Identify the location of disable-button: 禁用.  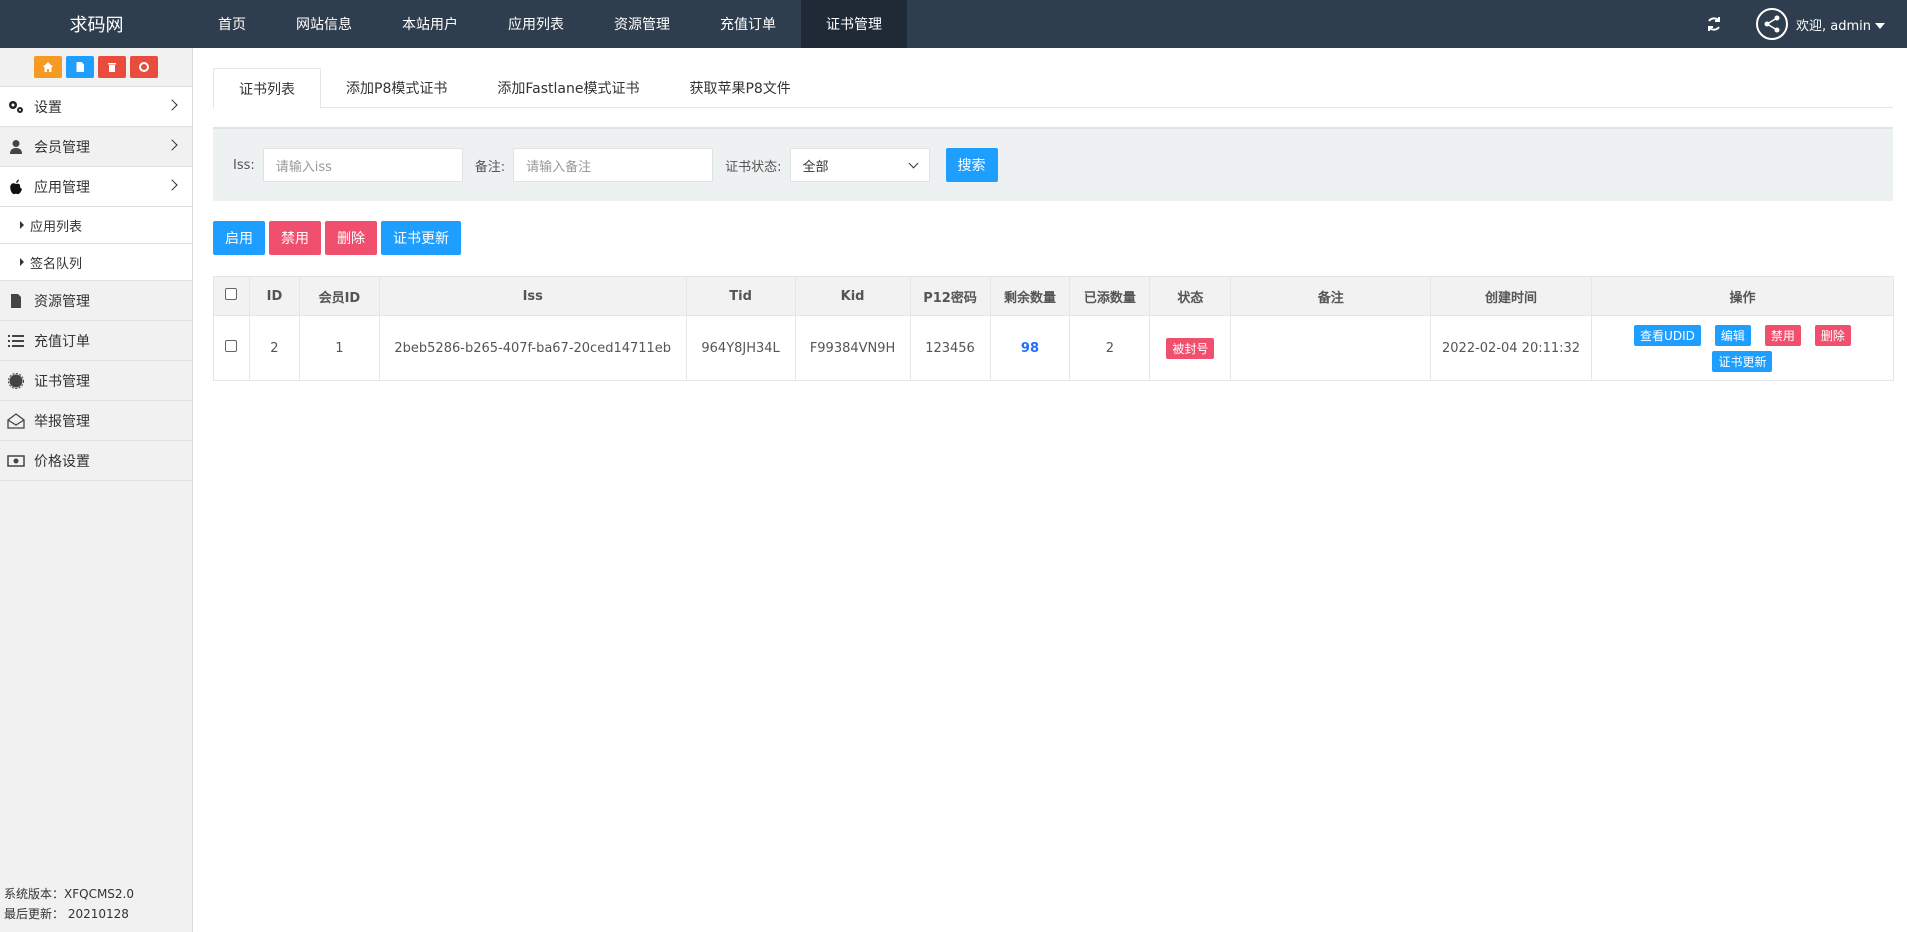
(295, 238).